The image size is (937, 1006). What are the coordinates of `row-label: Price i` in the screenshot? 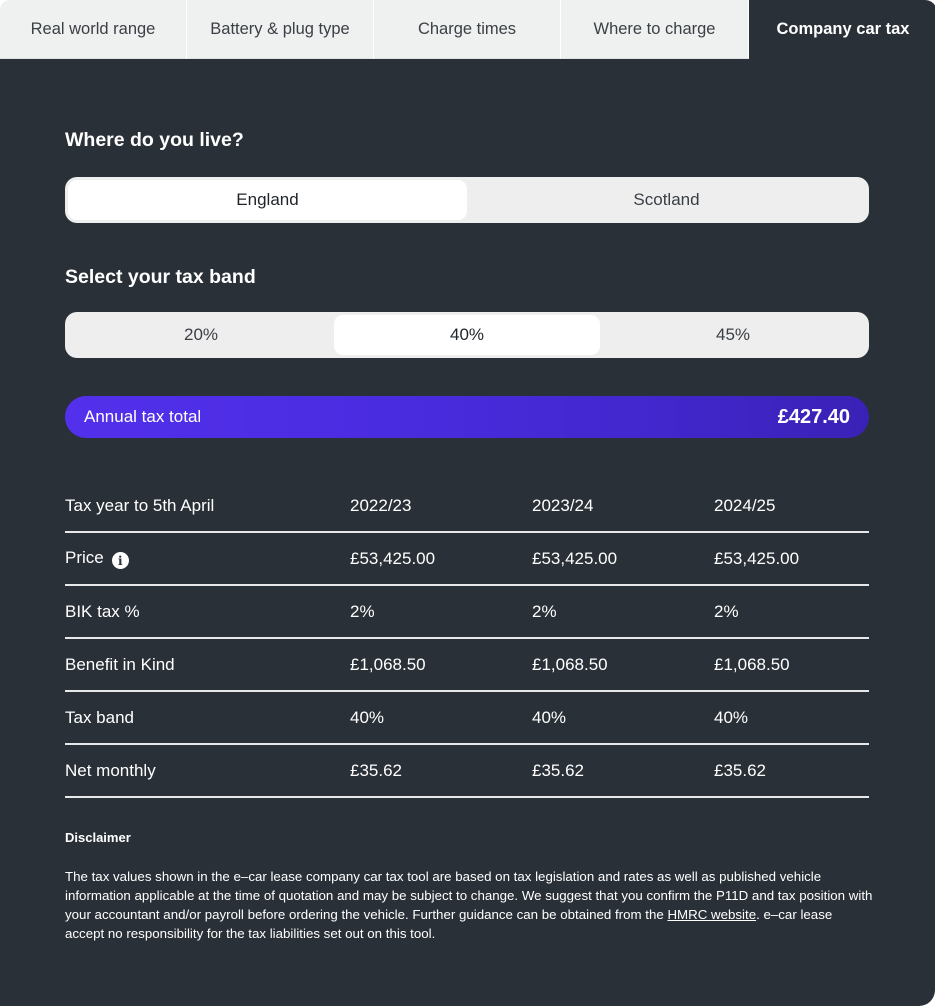 It's located at (207, 559).